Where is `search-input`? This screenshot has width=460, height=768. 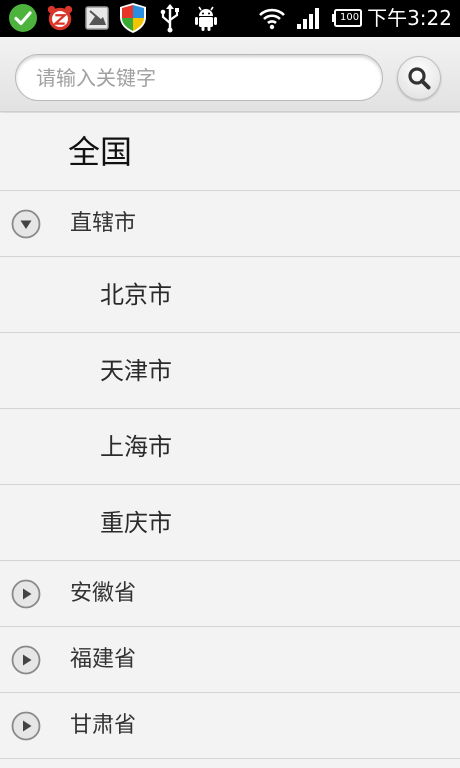
search-input is located at coordinates (199, 77).